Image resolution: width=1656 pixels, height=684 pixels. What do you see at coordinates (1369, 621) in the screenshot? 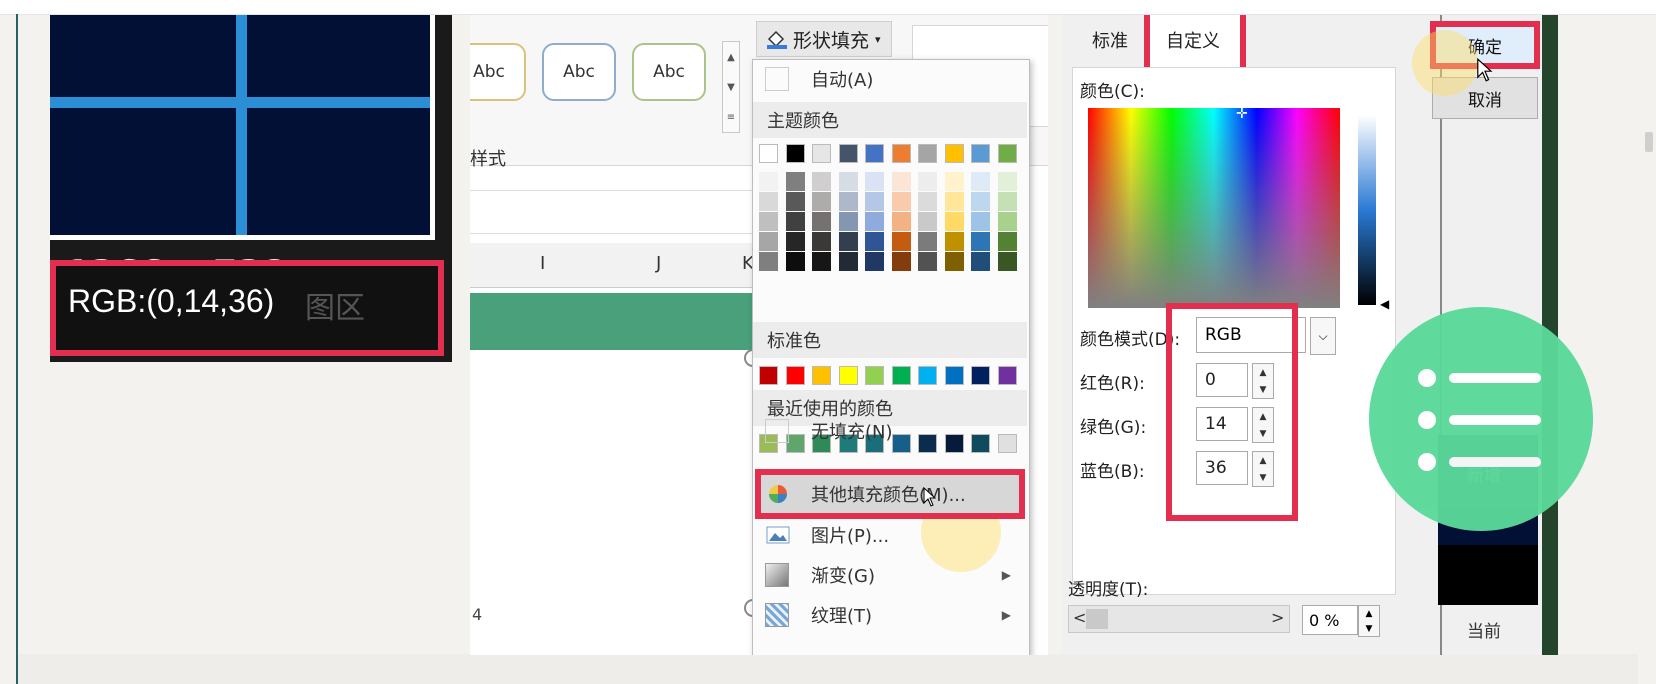
I see `transparency-stepper: ▲ ▼` at bounding box center [1369, 621].